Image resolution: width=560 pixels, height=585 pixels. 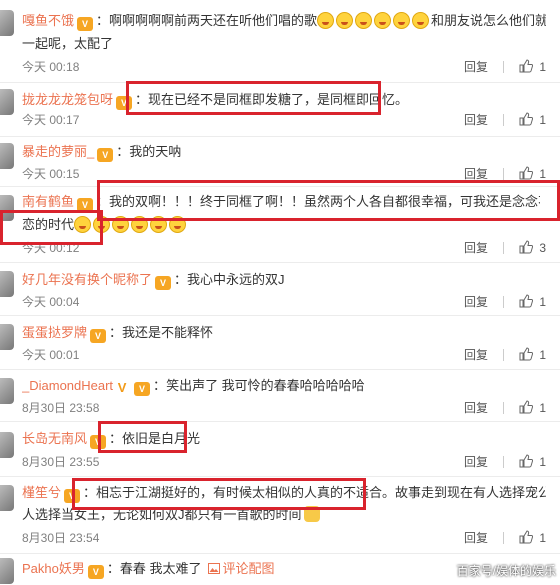 I want to click on username-link: 槿笙兮, so click(x=41, y=492).